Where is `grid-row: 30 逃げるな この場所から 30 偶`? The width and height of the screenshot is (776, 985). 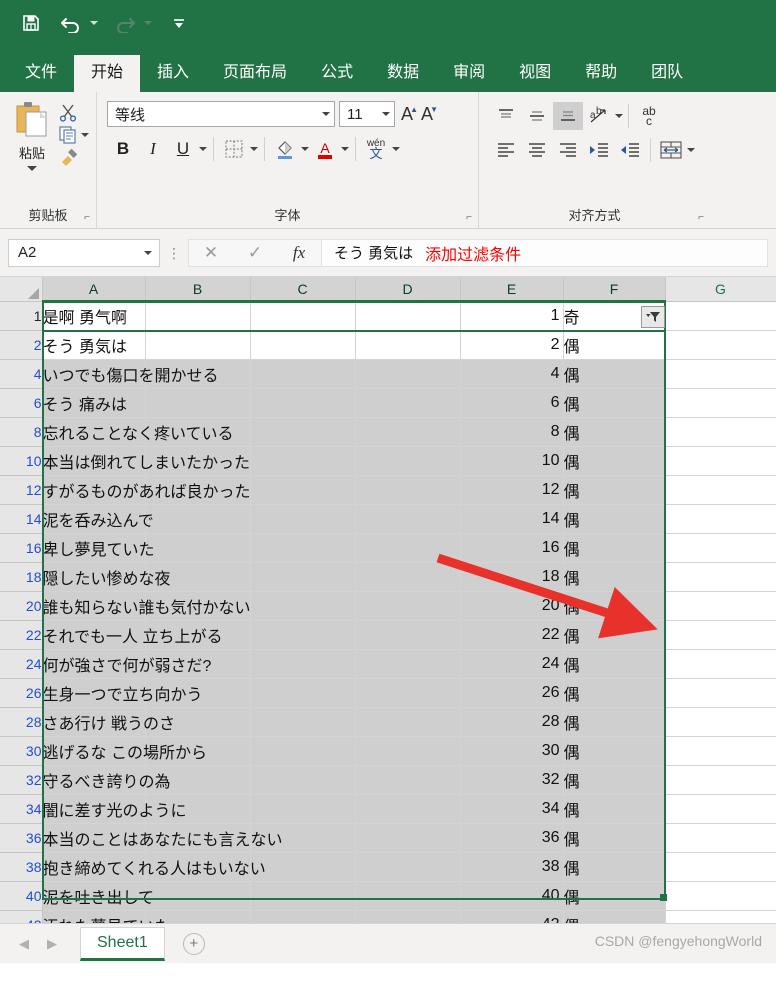 grid-row: 30 逃げるな この場所から 30 偶 is located at coordinates (388, 751).